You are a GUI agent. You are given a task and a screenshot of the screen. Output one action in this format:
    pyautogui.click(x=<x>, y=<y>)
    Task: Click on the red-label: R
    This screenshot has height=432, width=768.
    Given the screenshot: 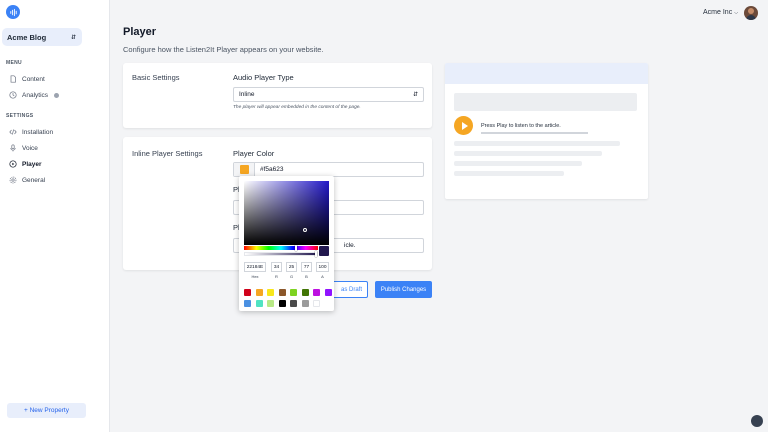 What is the action you would take?
    pyautogui.click(x=276, y=276)
    